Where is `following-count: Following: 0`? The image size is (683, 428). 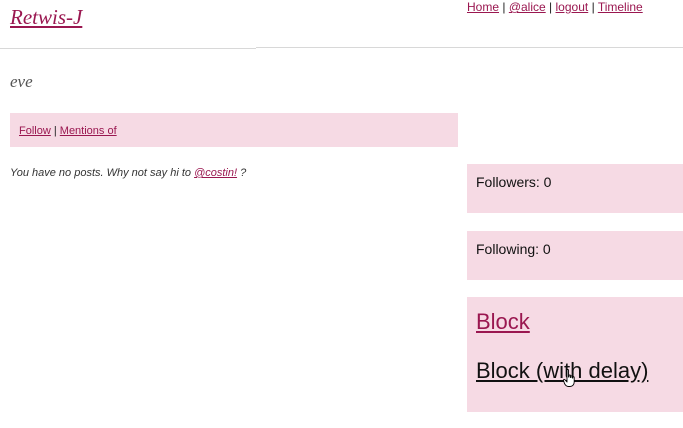 following-count: Following: 0 is located at coordinates (513, 249).